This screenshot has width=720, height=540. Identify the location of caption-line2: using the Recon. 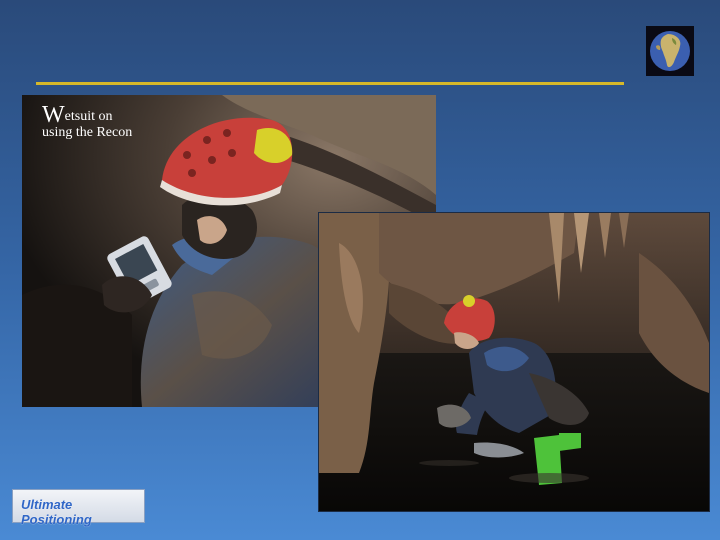
(87, 132).